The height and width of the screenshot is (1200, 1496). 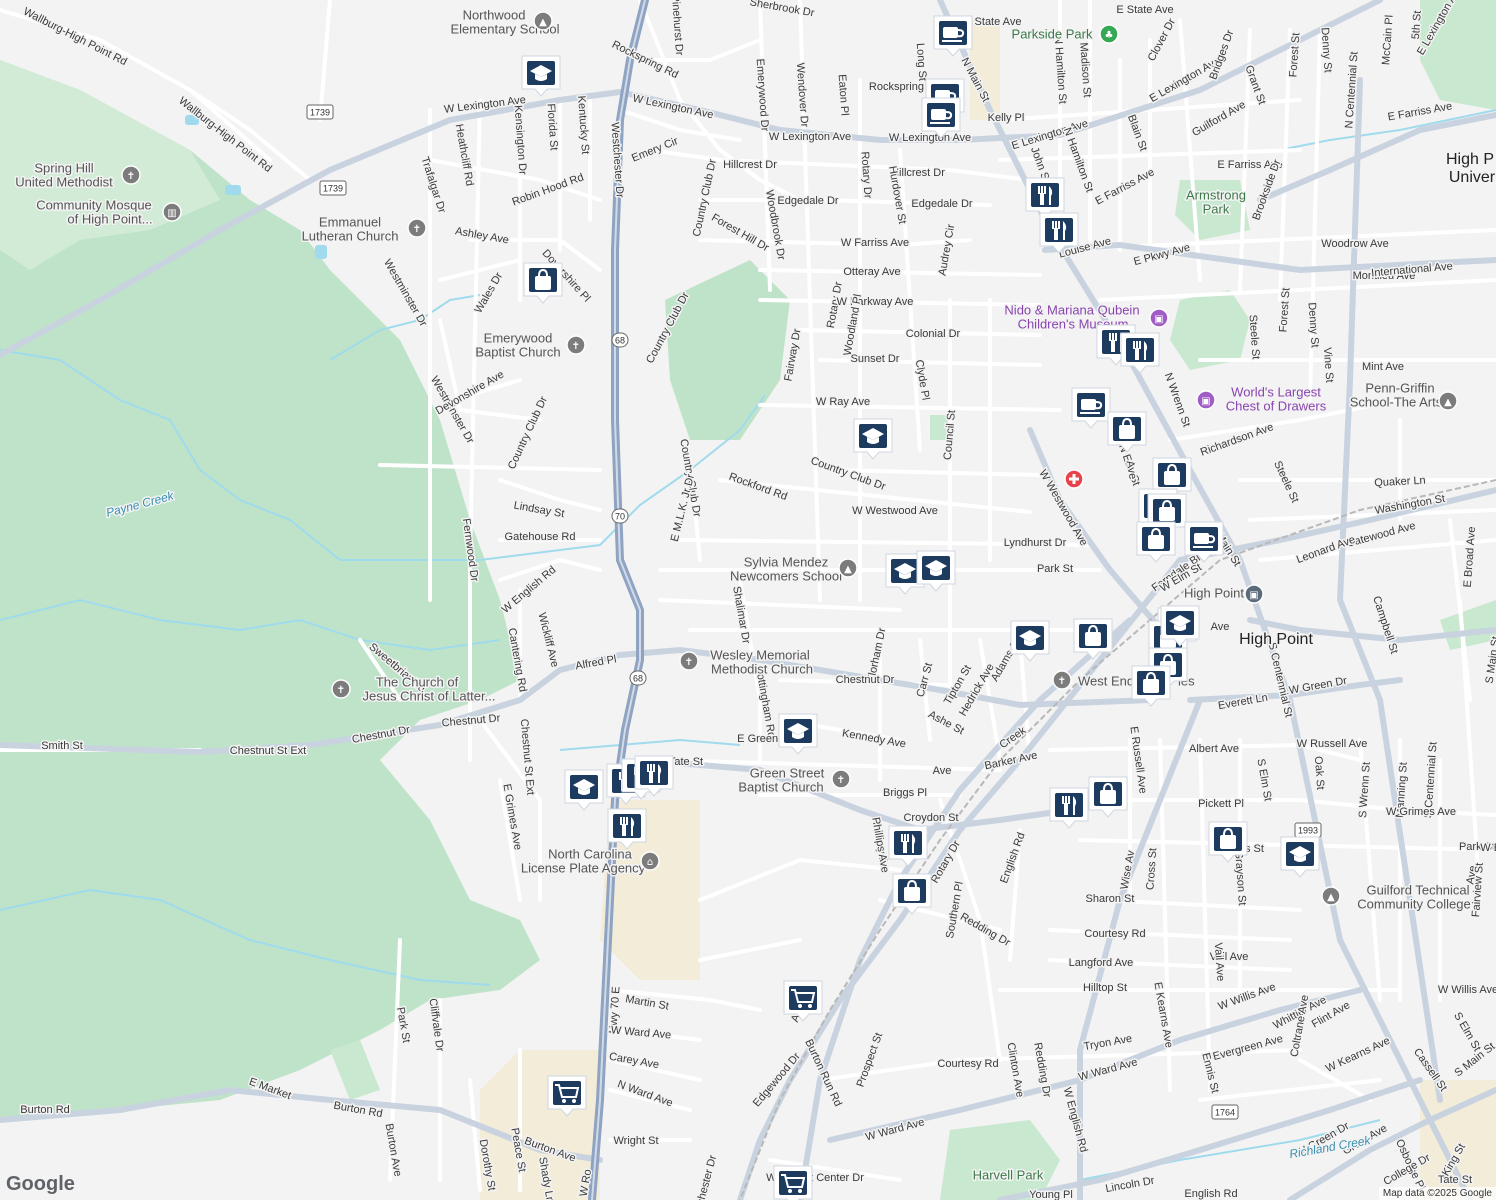 I want to click on place-label: High Point, so click(x=1214, y=593).